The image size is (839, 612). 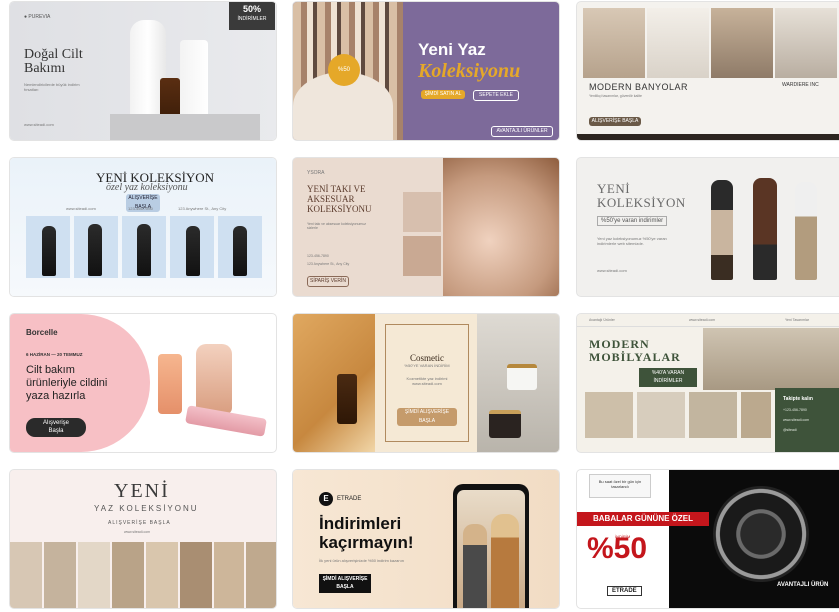 What do you see at coordinates (45, 68) in the screenshot?
I see `title-line-2: Bakımı` at bounding box center [45, 68].